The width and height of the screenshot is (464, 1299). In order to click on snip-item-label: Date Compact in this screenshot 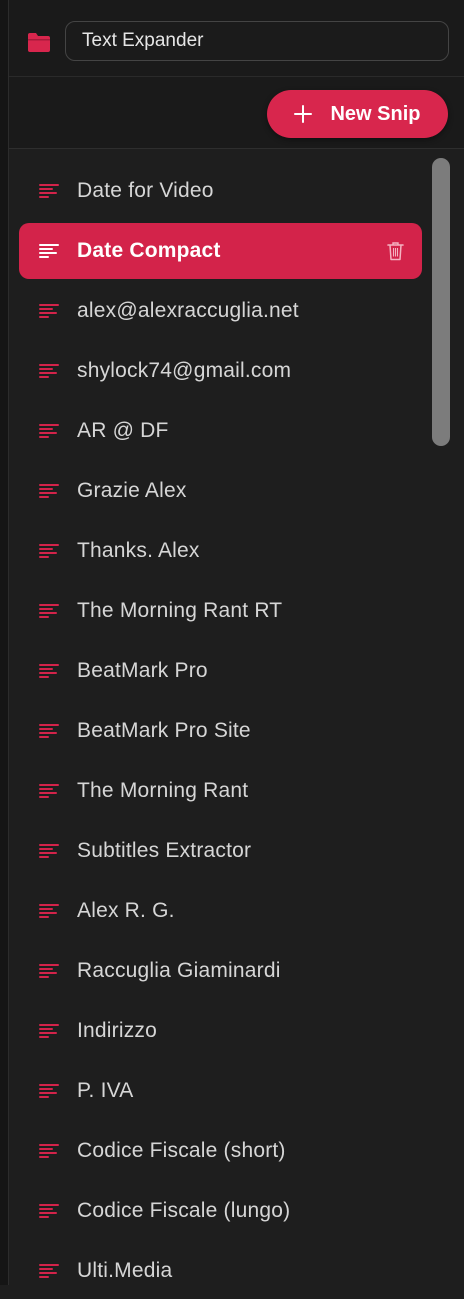, I will do `click(149, 250)`.